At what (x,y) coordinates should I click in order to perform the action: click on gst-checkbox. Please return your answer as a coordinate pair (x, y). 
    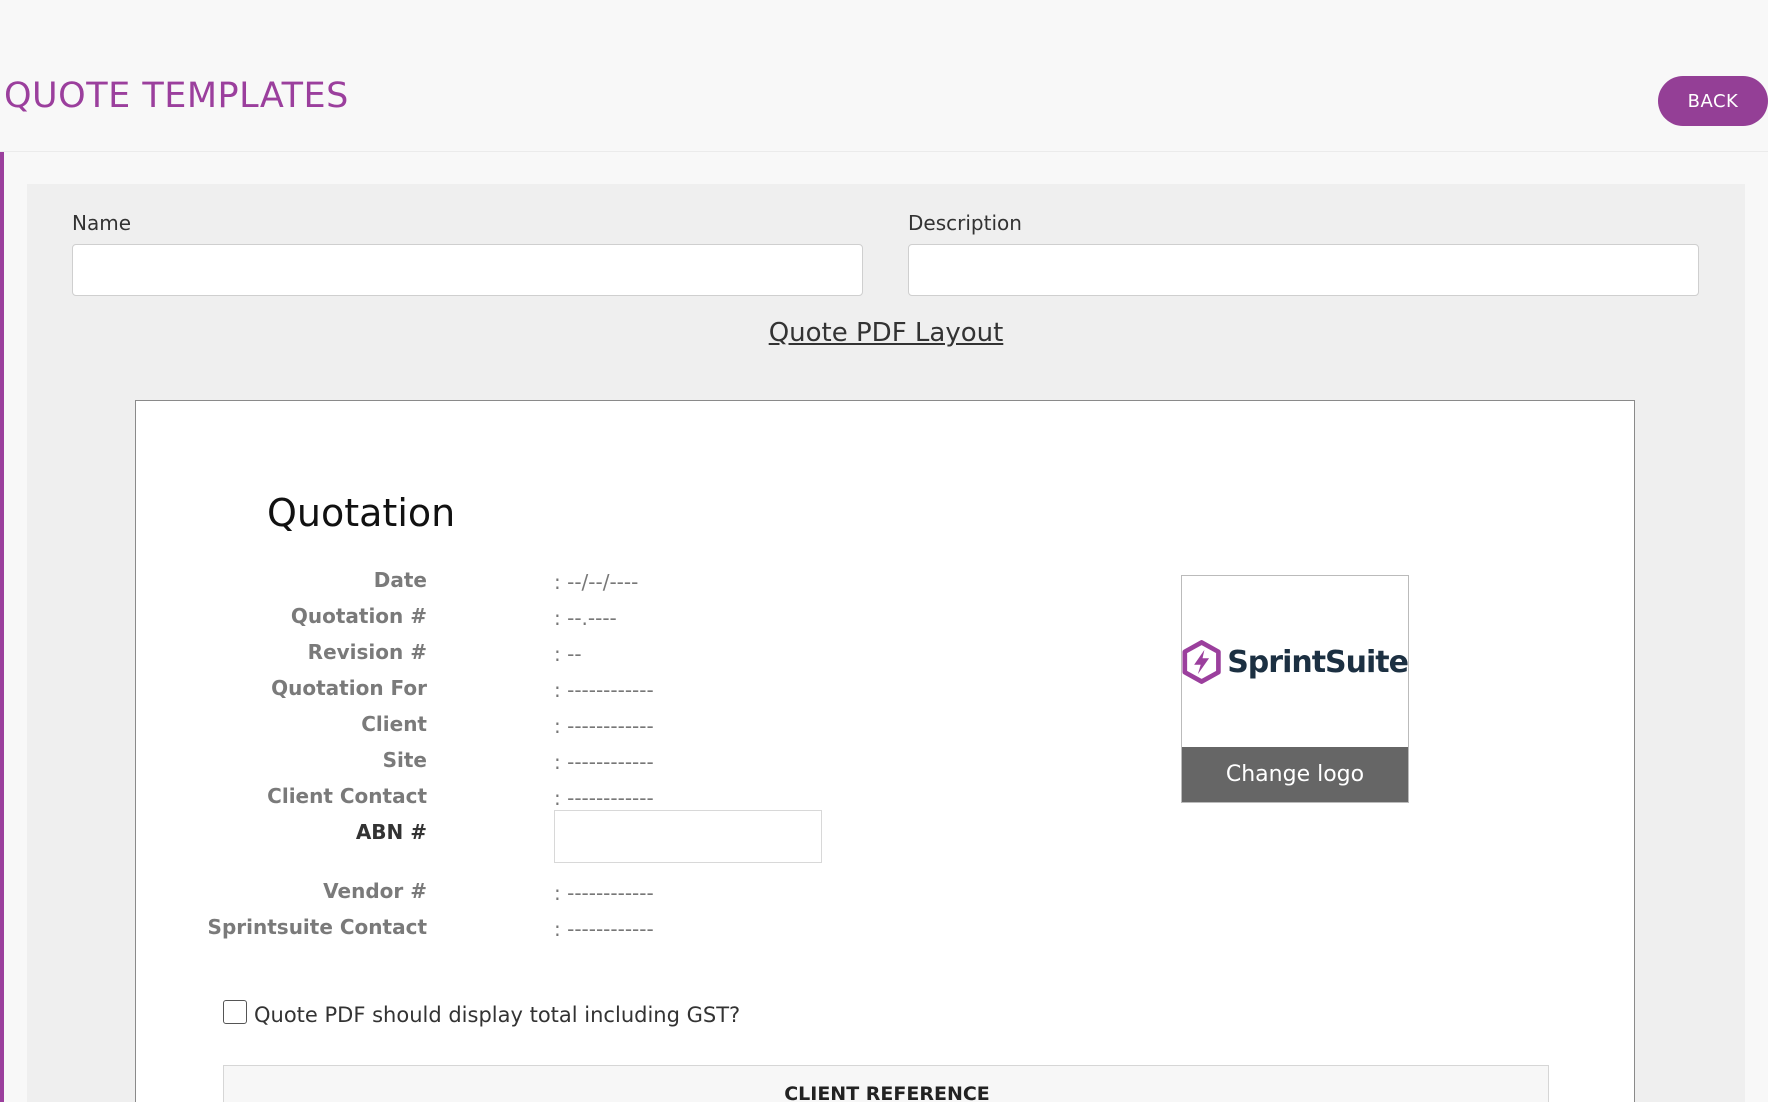
    Looking at the image, I should click on (235, 1012).